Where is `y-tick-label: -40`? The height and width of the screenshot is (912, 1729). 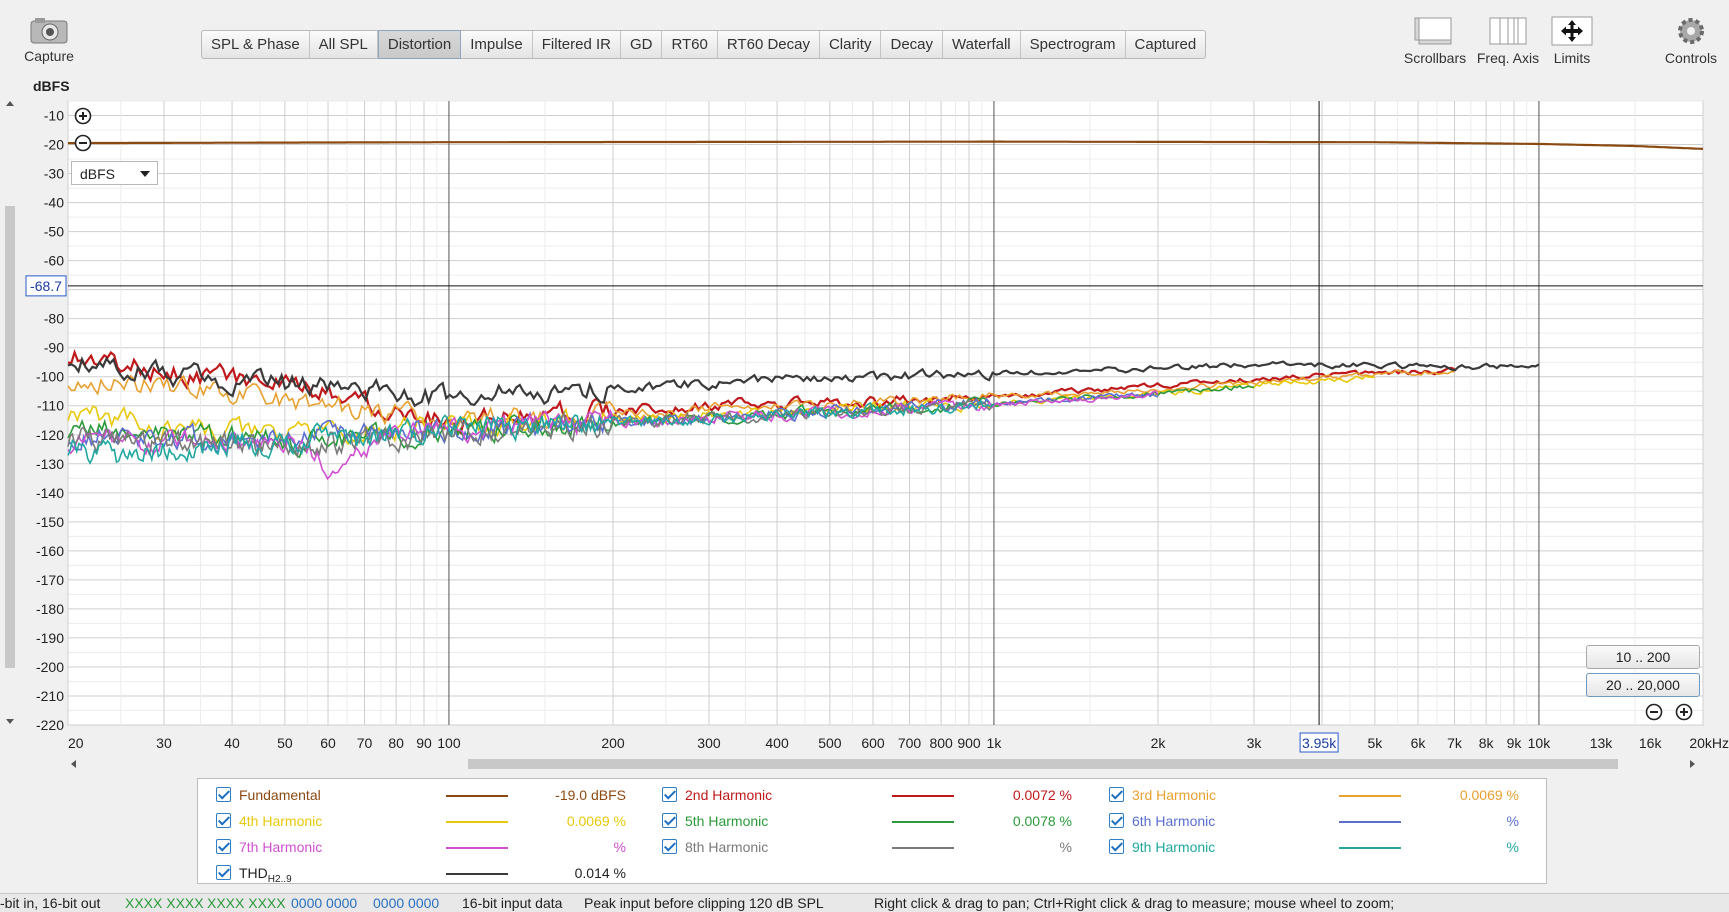
y-tick-label: -40 is located at coordinates (54, 203).